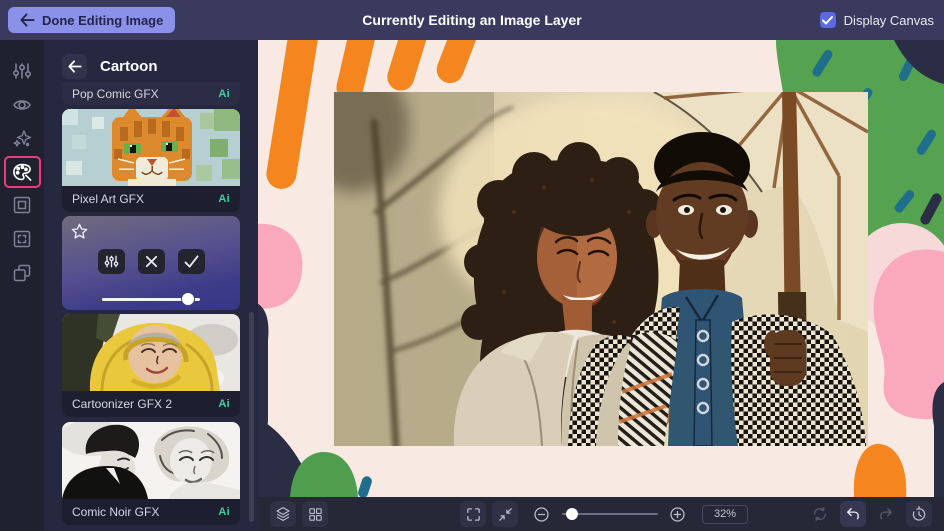  I want to click on layers-button, so click(283, 514).